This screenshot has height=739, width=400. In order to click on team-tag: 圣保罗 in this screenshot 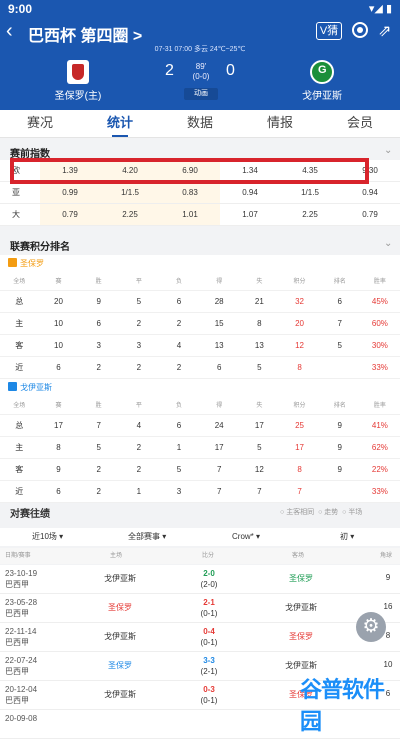, I will do `click(200, 264)`.